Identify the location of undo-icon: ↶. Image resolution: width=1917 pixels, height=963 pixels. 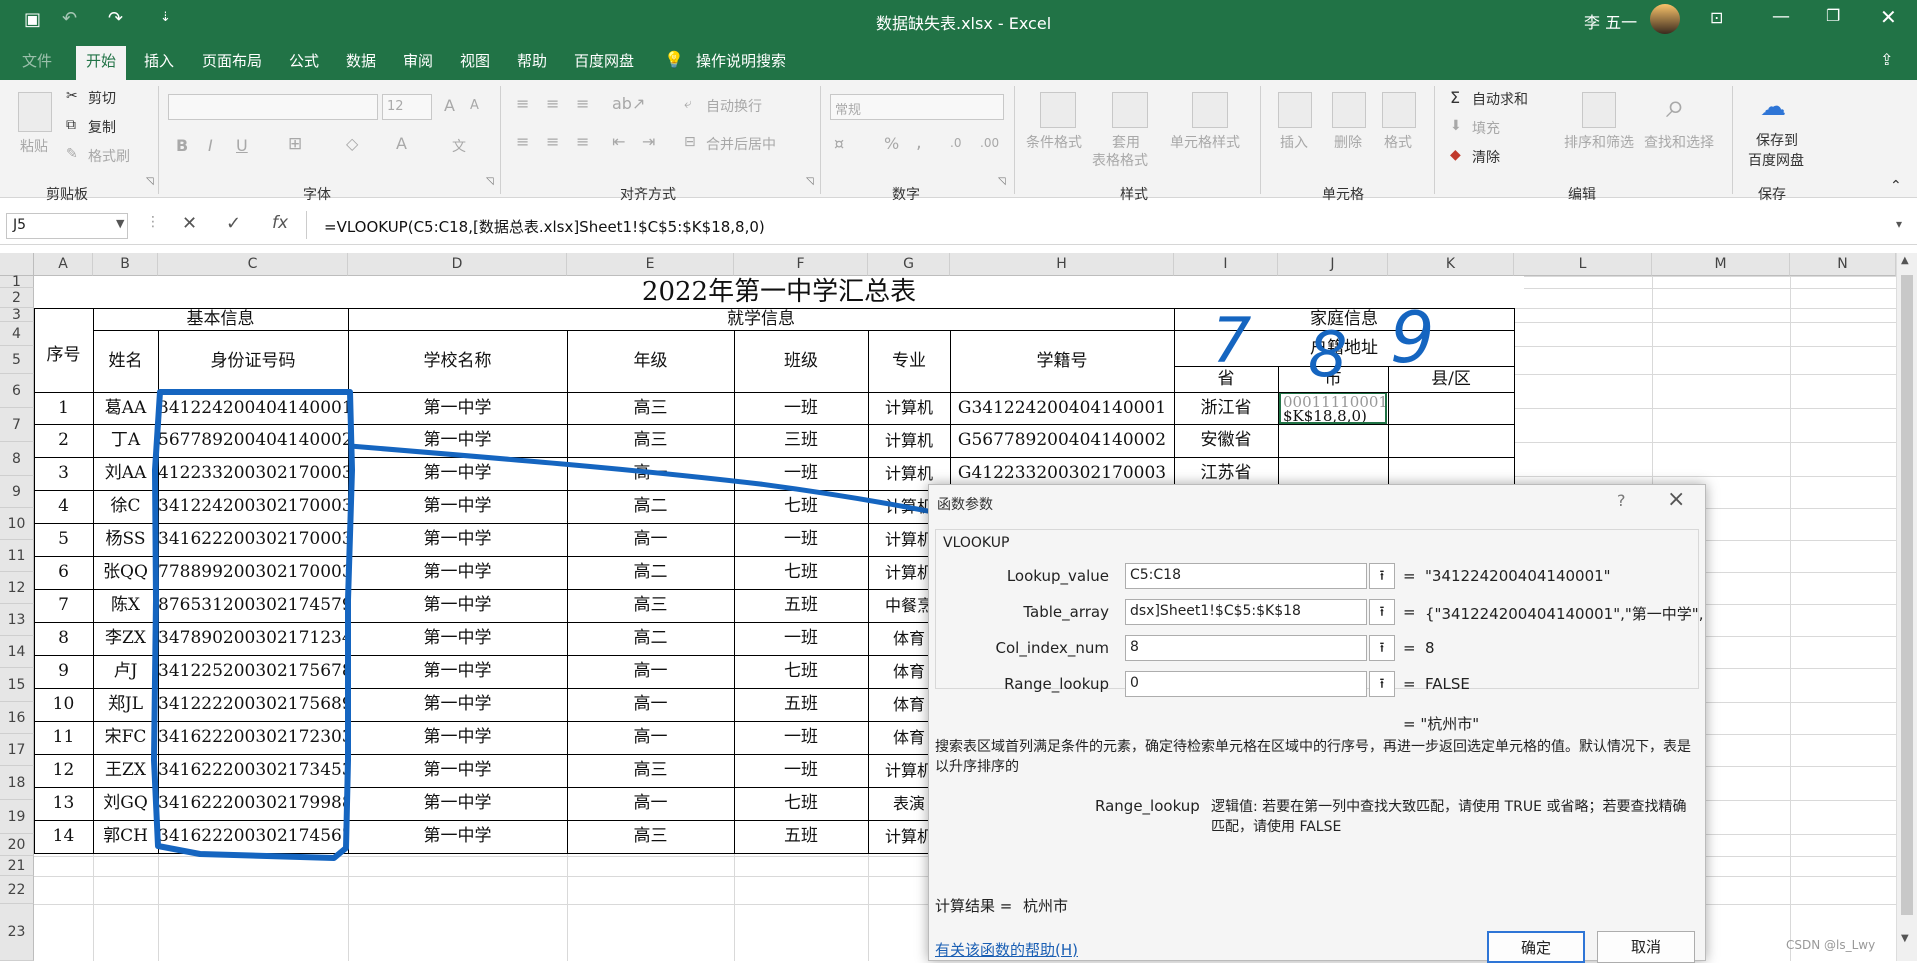
(69, 18).